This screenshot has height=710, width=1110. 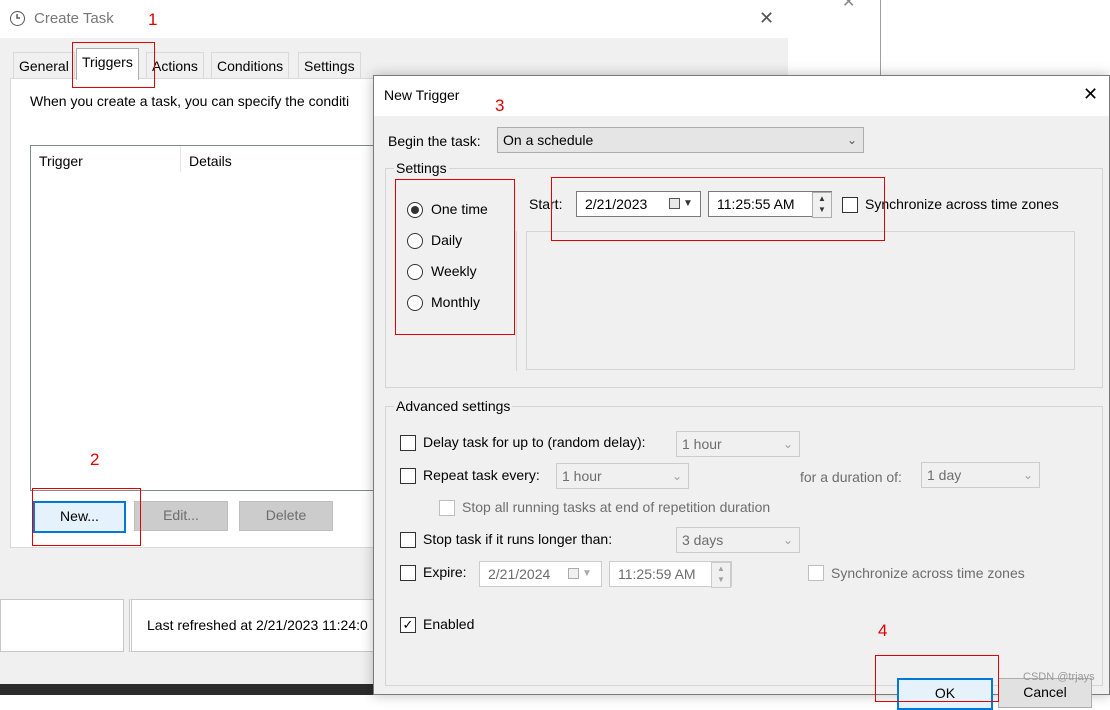 I want to click on settings-divider, so click(x=516, y=301).